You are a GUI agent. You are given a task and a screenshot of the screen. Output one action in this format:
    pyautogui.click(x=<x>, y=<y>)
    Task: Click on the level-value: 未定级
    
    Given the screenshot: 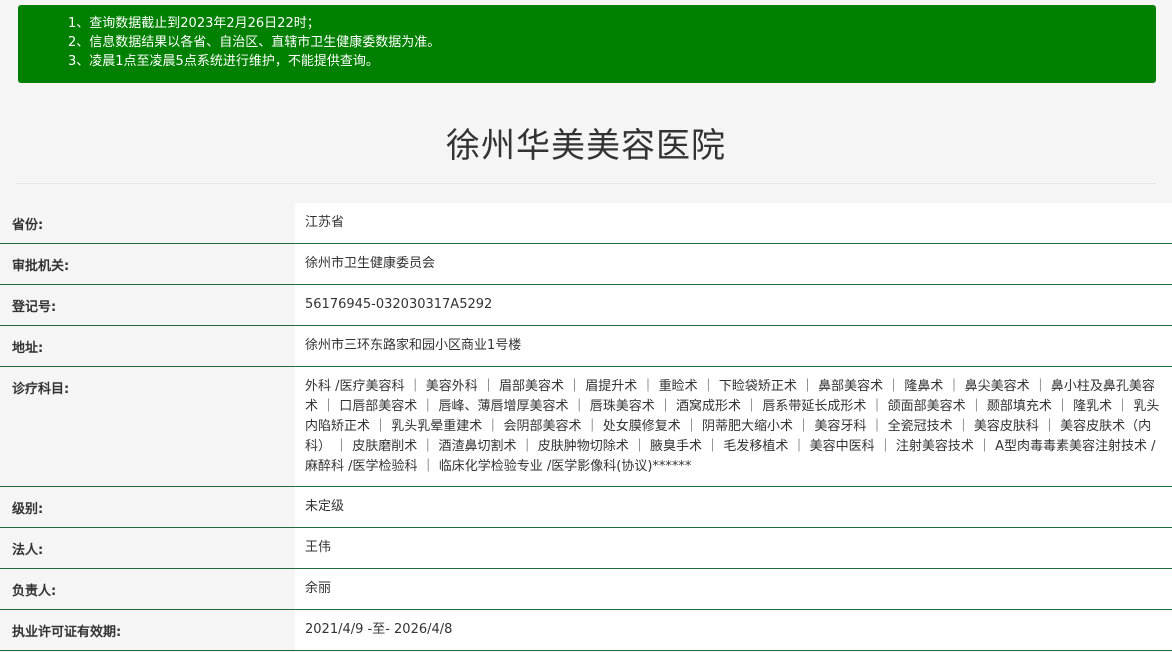 What is the action you would take?
    pyautogui.click(x=733, y=507)
    